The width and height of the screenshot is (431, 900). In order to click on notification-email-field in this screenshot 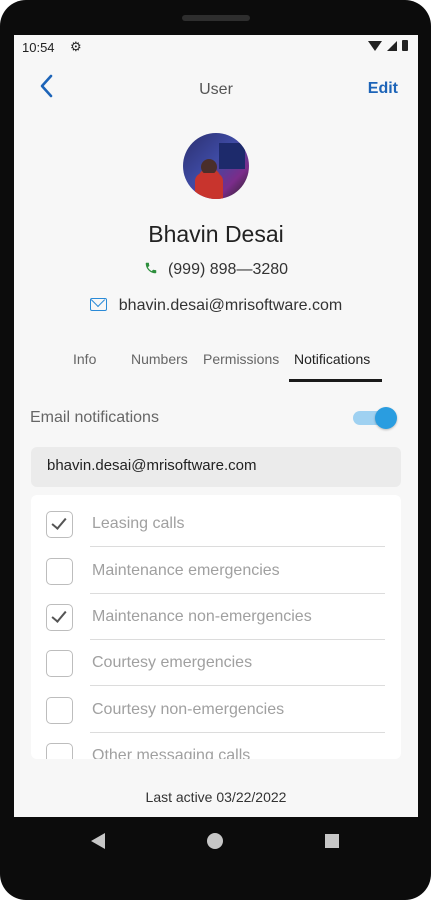, I will do `click(216, 467)`.